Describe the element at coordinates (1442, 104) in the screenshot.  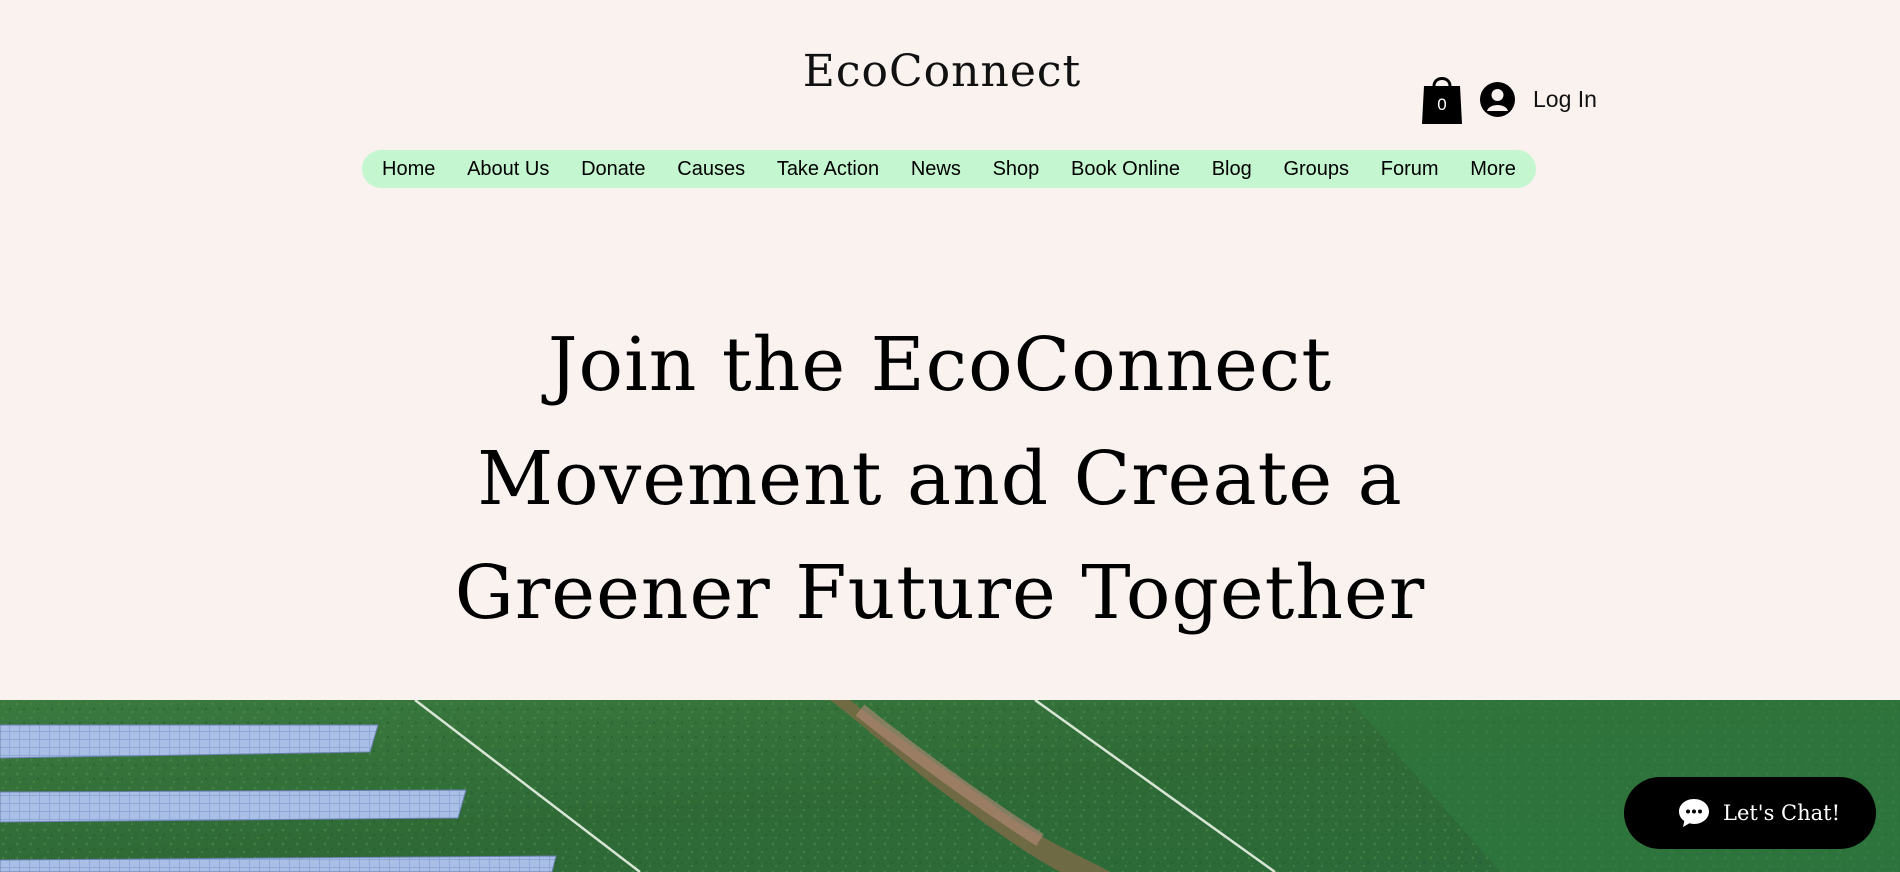
I see `cart-count: 0` at that location.